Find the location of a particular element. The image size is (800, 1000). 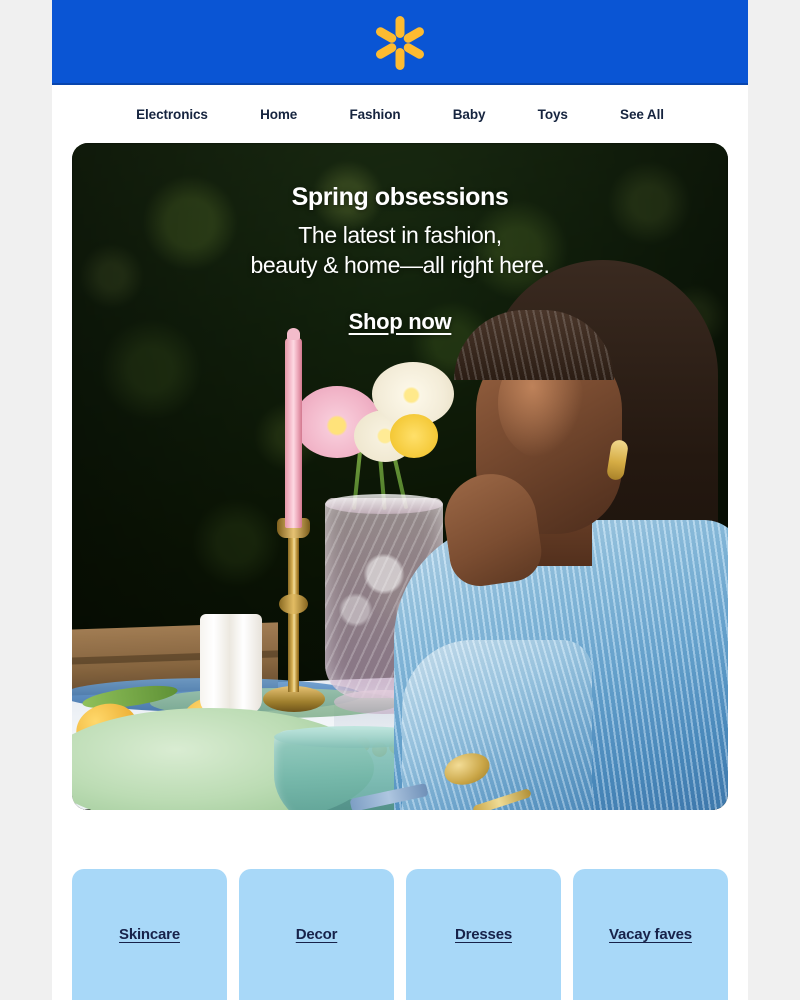

nav-item-home: Home is located at coordinates (278, 114).